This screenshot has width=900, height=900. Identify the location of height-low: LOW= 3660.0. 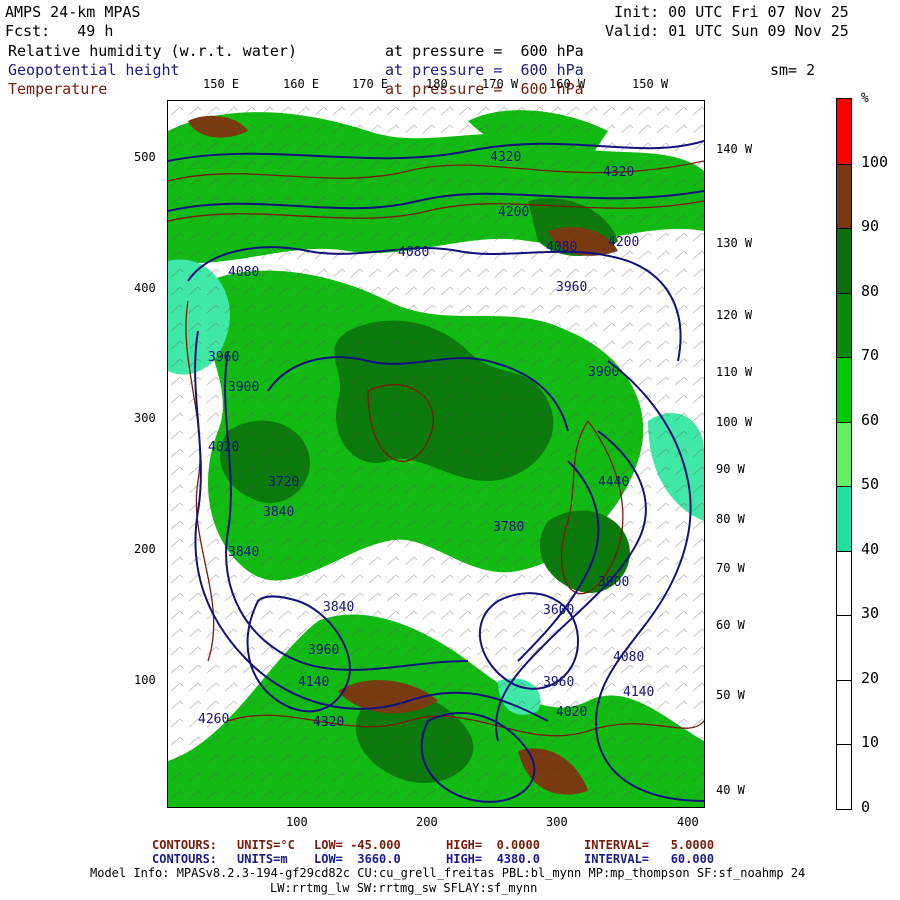
(357, 859).